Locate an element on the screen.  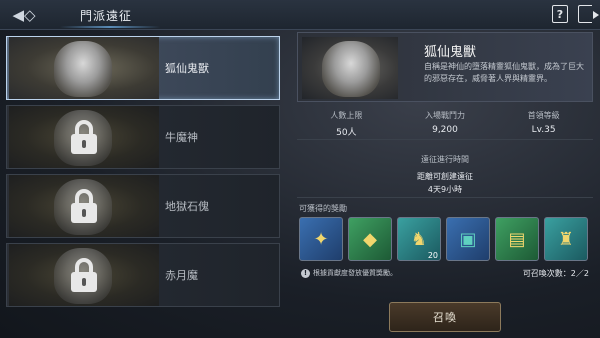
amulet-icon: ✦ is located at coordinates (321, 239).